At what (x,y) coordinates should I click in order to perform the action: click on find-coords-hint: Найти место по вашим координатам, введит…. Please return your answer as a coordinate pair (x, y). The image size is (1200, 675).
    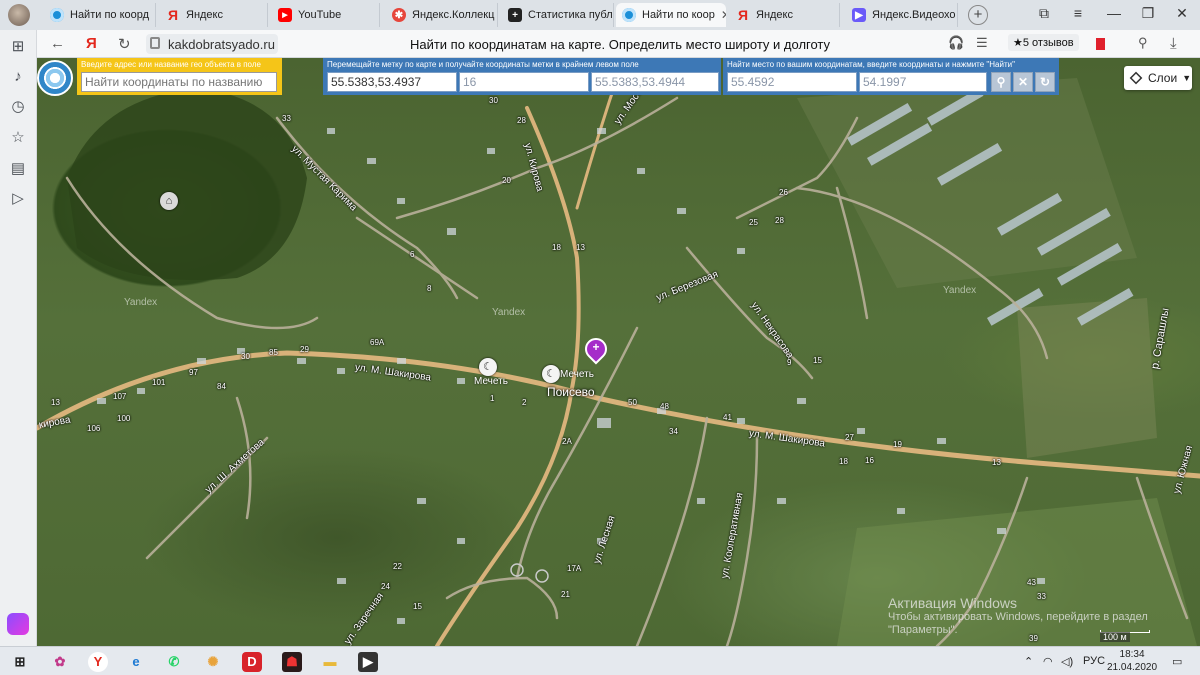
    Looking at the image, I should click on (871, 64).